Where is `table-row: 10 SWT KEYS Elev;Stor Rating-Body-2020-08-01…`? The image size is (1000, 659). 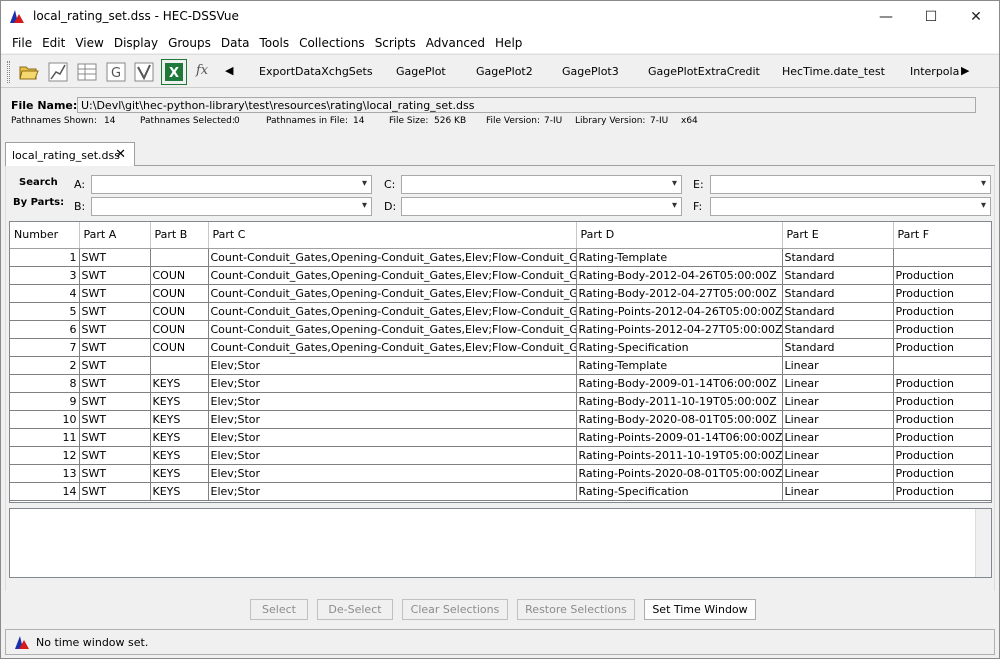 table-row: 10 SWT KEYS Elev;Stor Rating-Body-2020-08-01… is located at coordinates (500, 419).